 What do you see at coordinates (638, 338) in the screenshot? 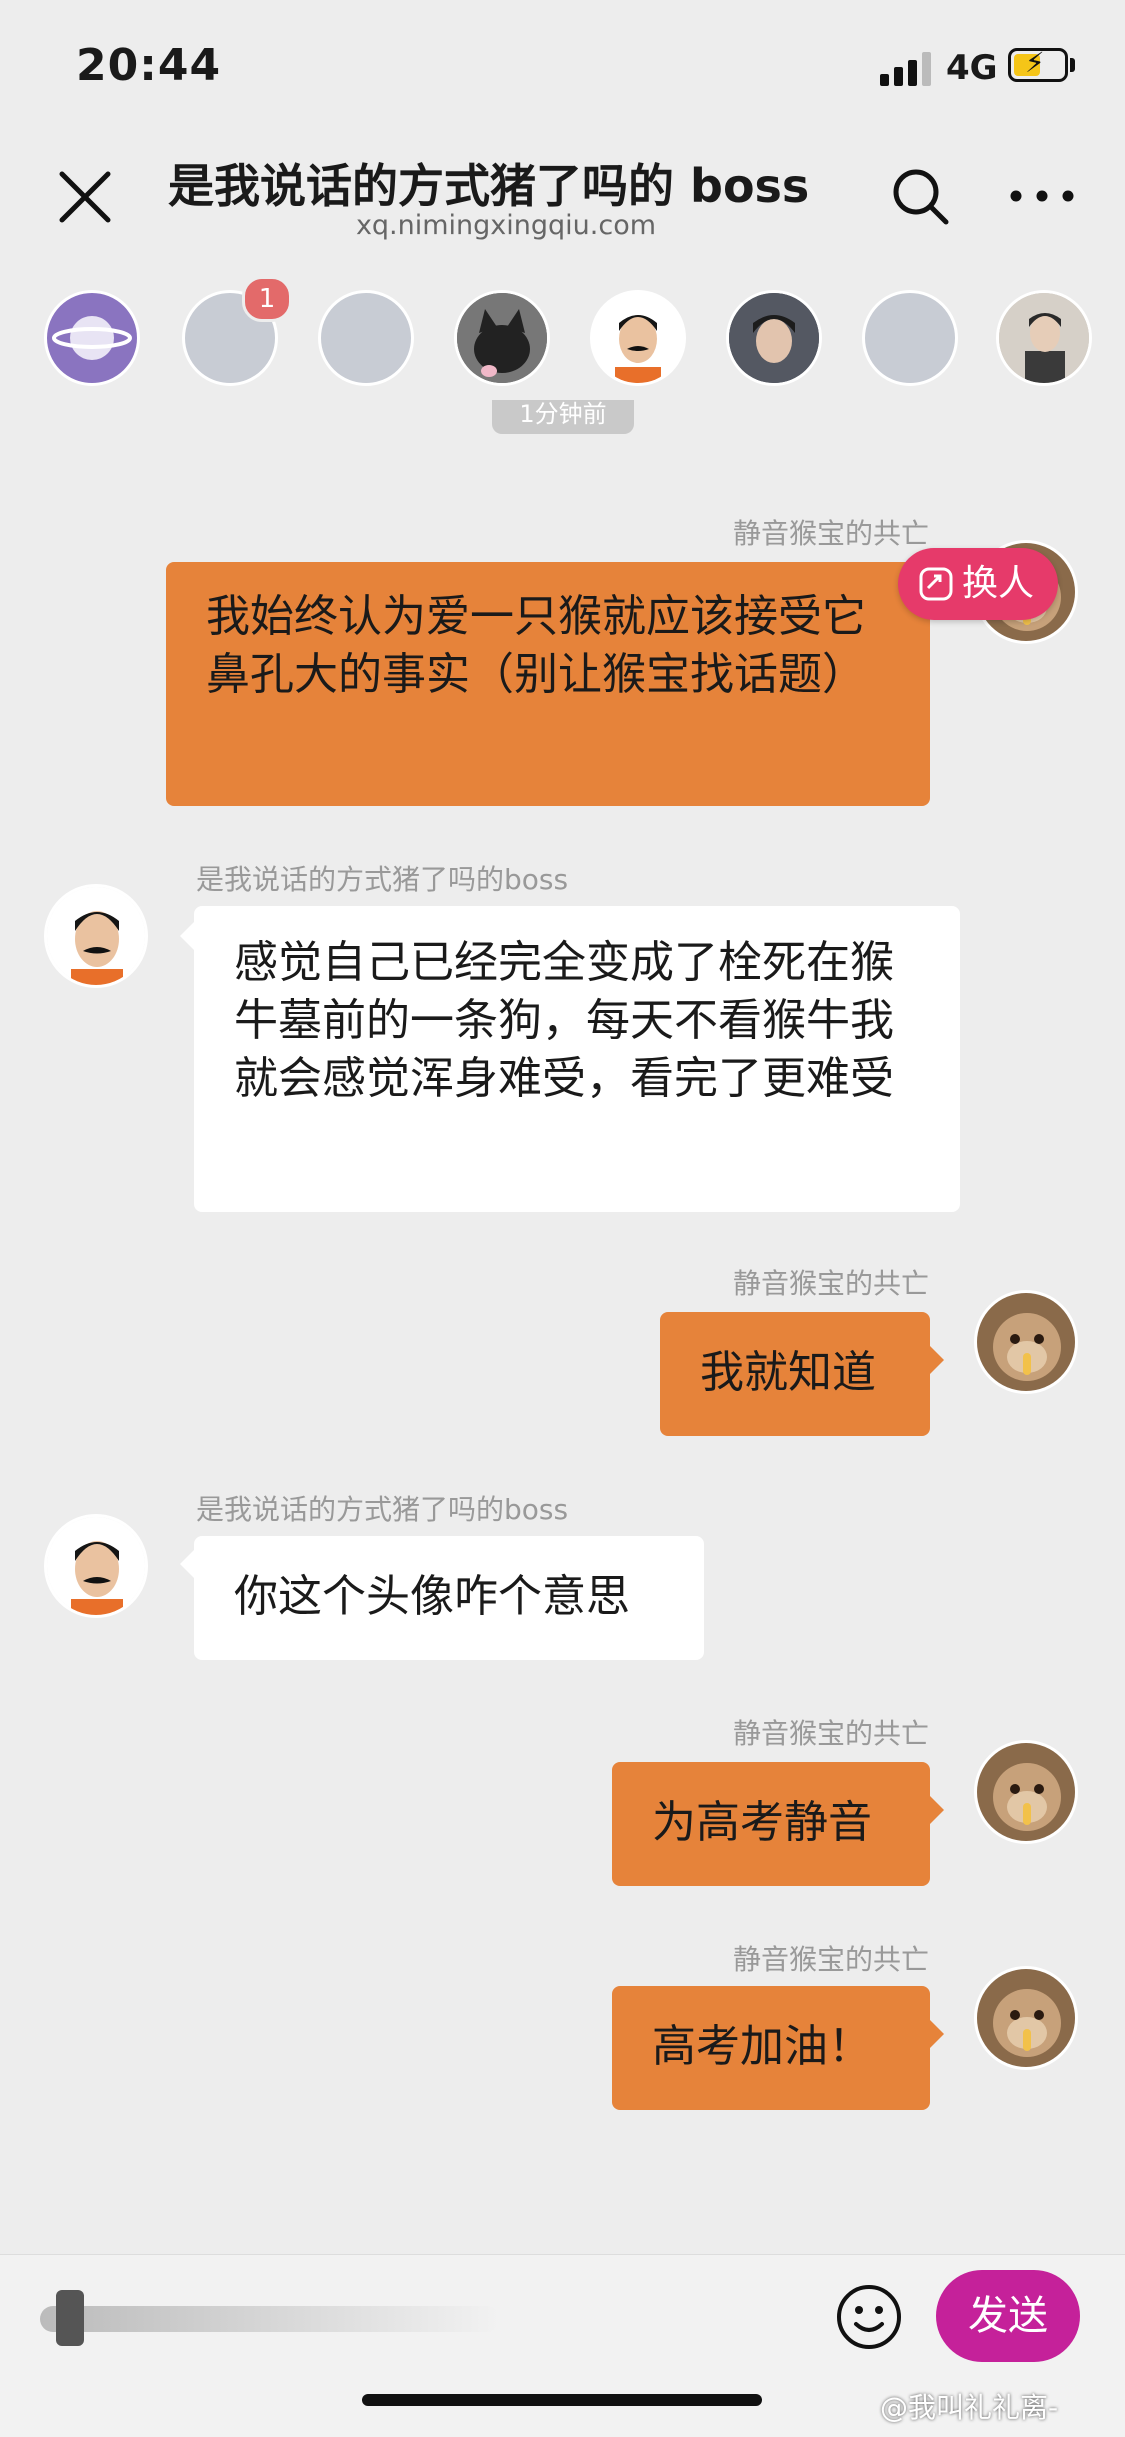
I see `boy-avatar` at bounding box center [638, 338].